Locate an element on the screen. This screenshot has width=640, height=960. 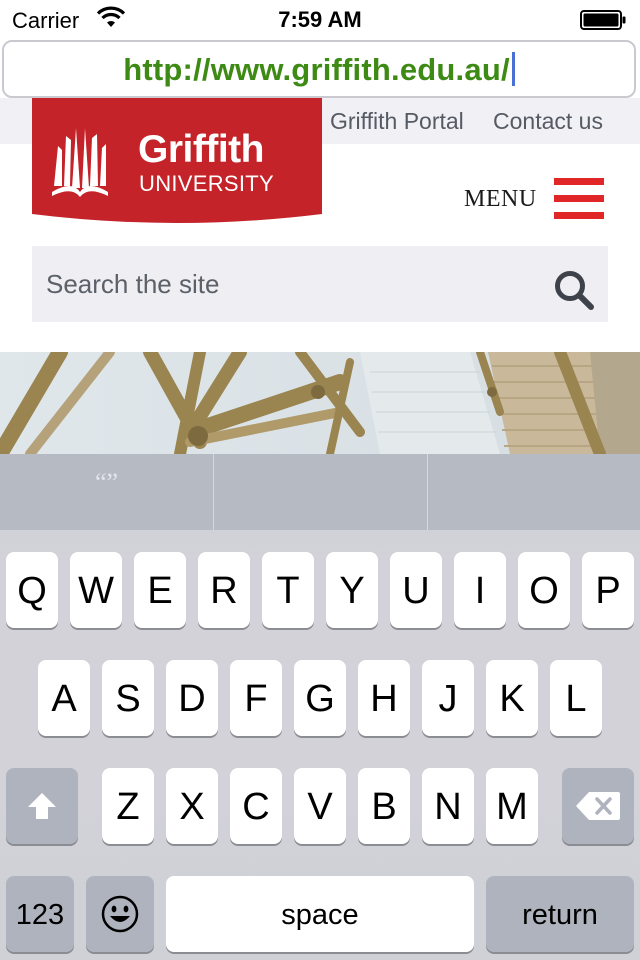
key-k: K is located at coordinates (512, 698).